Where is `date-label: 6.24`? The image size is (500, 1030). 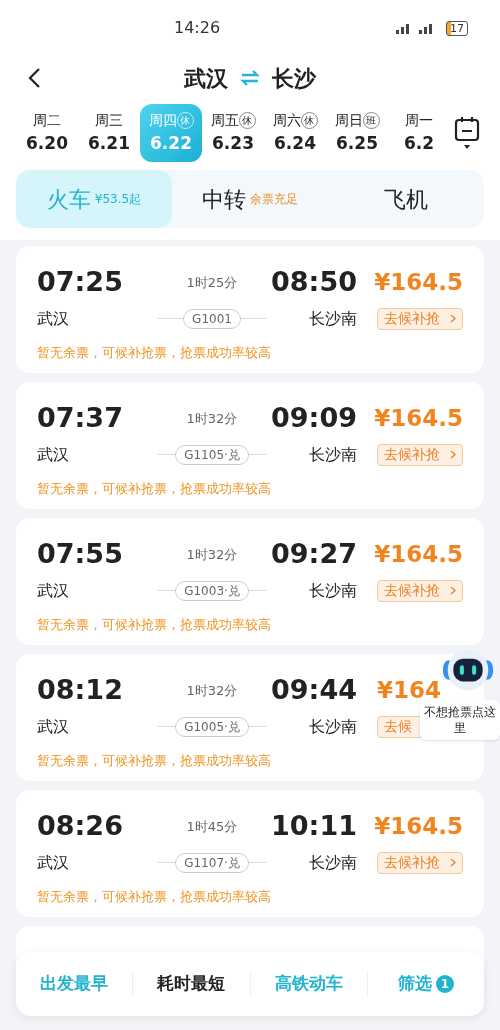
date-label: 6.24 is located at coordinates (295, 143).